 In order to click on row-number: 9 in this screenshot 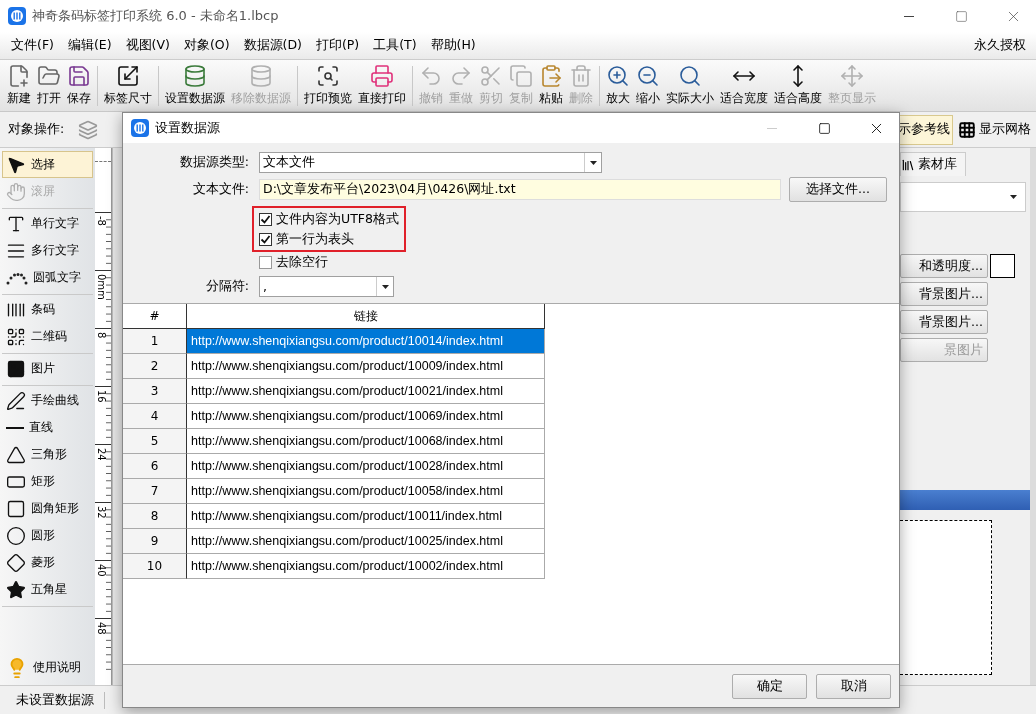, I will do `click(155, 541)`.